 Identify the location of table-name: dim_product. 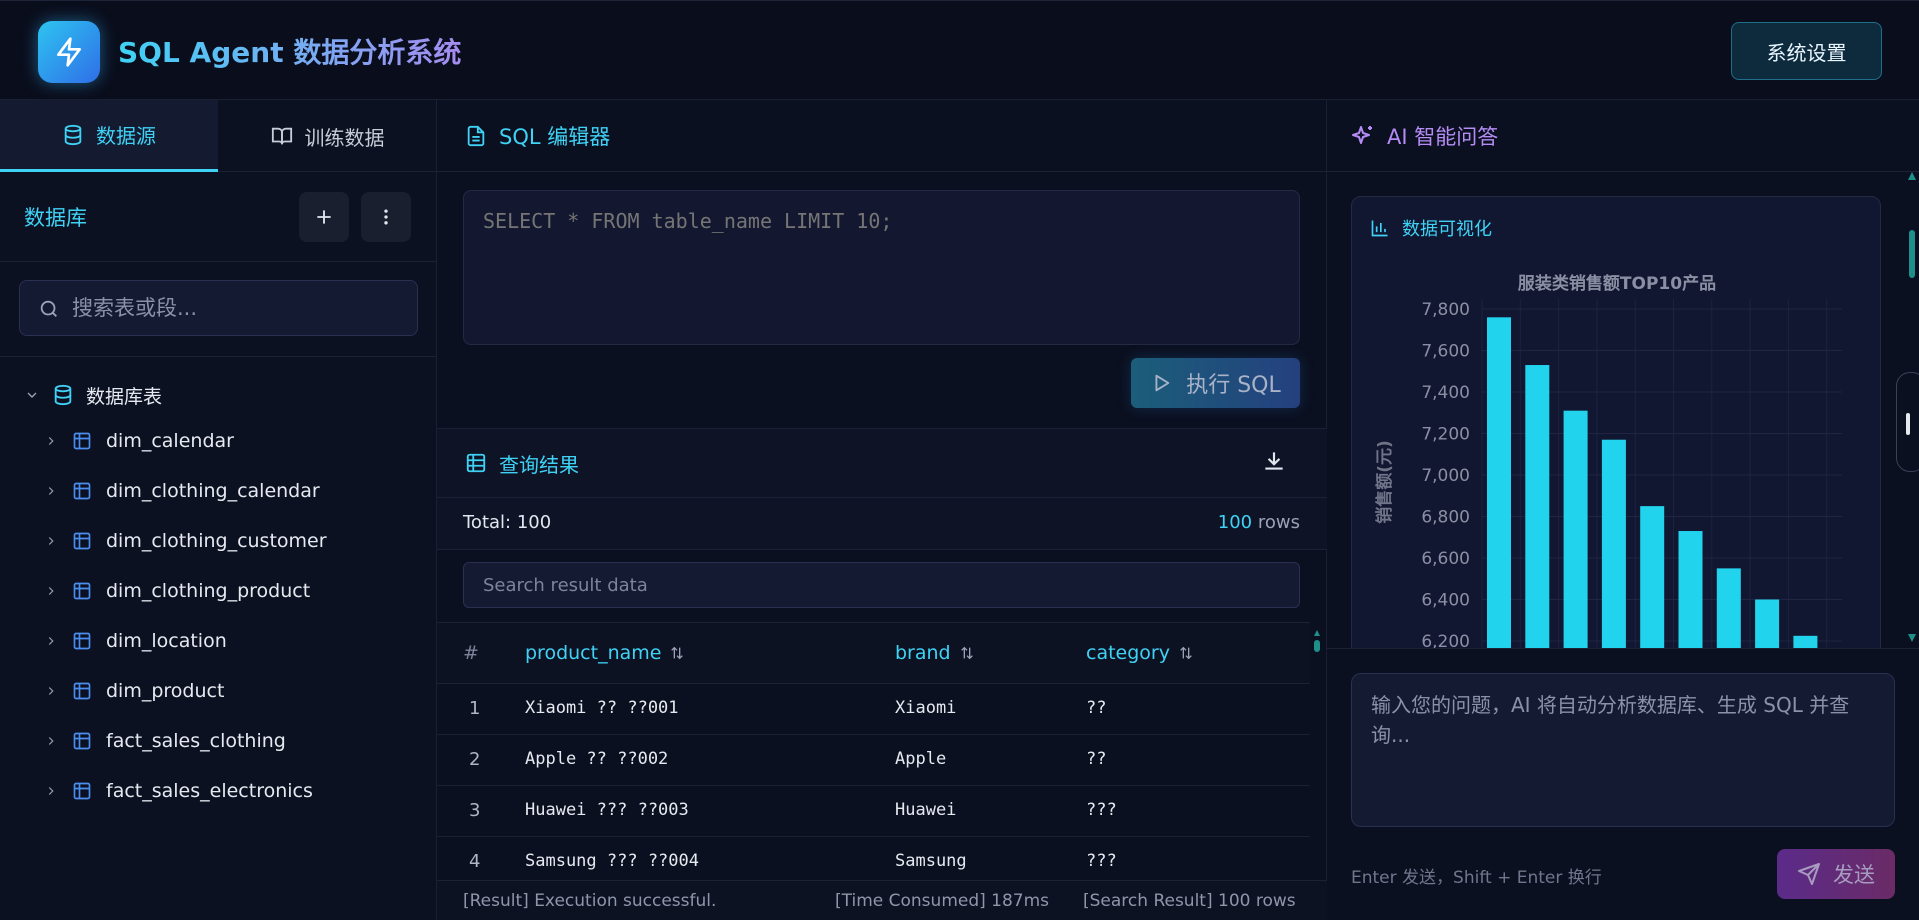
(165, 691).